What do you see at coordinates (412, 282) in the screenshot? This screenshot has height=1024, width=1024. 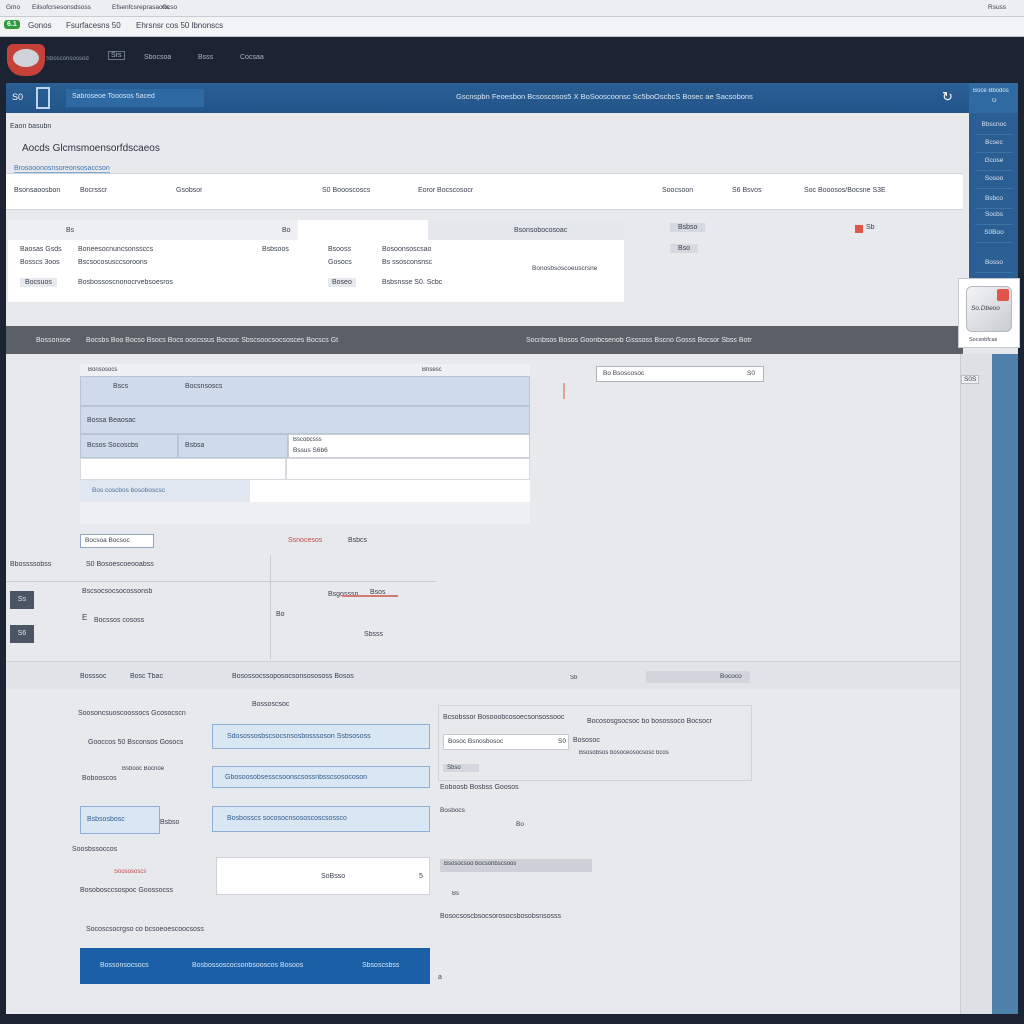 I see `detail-r3-c5: Bsbsnsse S0. Scbc` at bounding box center [412, 282].